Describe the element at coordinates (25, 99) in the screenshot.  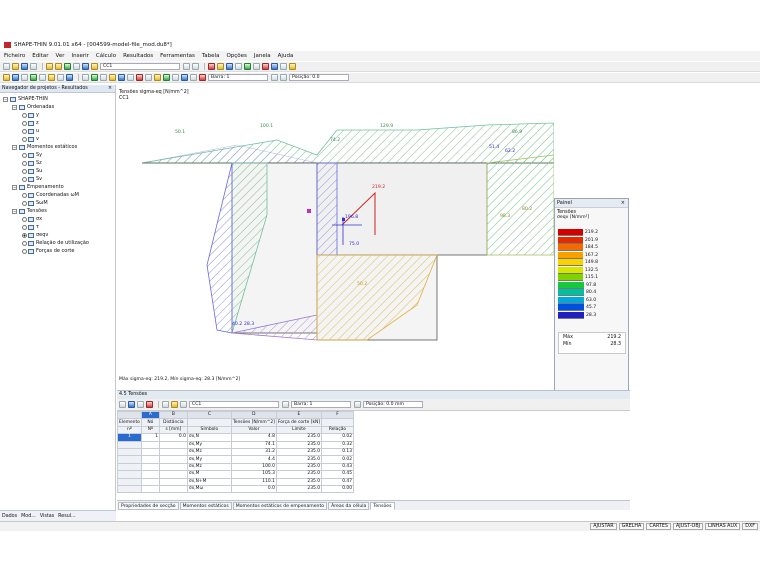
I see `tree-node: − SHAPE-THIN` at that location.